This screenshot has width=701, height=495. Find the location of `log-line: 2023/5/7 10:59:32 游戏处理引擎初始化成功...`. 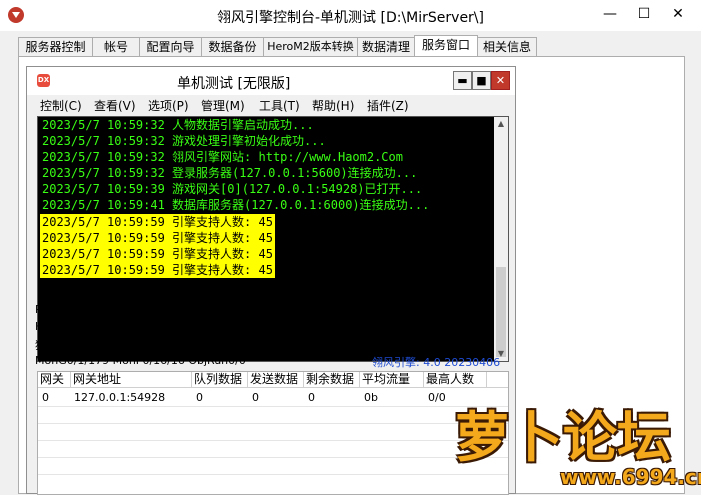

log-line: 2023/5/7 10:59:32 游戏处理引擎初始化成功... is located at coordinates (184, 141).